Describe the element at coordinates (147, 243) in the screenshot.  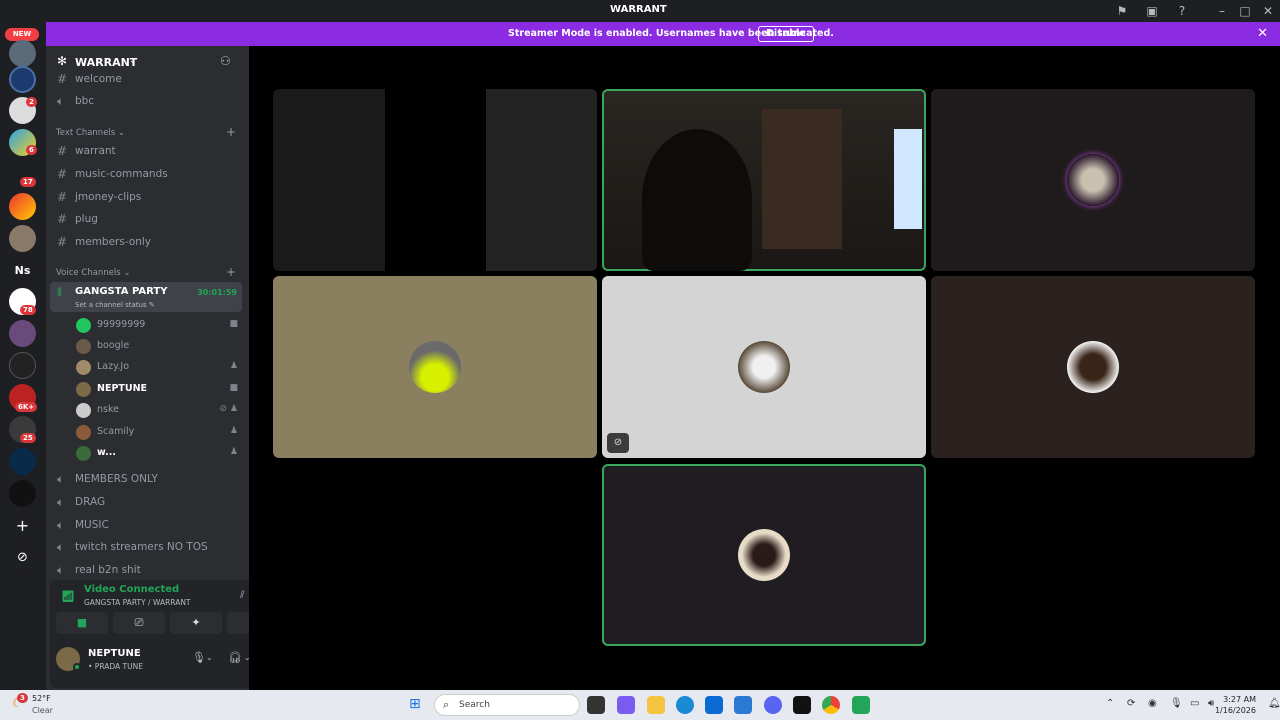
I see `channel-members-only: # members-only` at that location.